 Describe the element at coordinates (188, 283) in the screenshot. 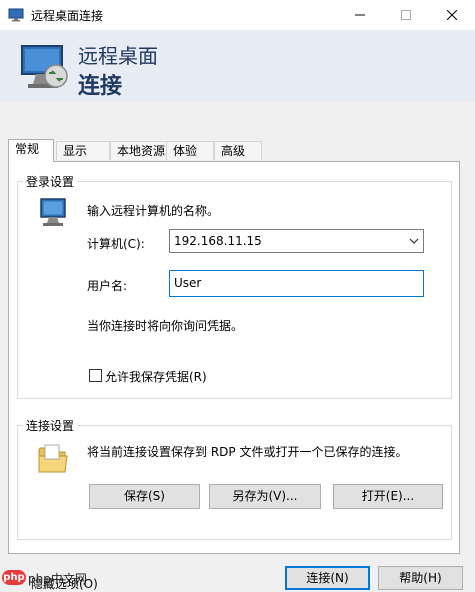

I see `username-value: User` at that location.